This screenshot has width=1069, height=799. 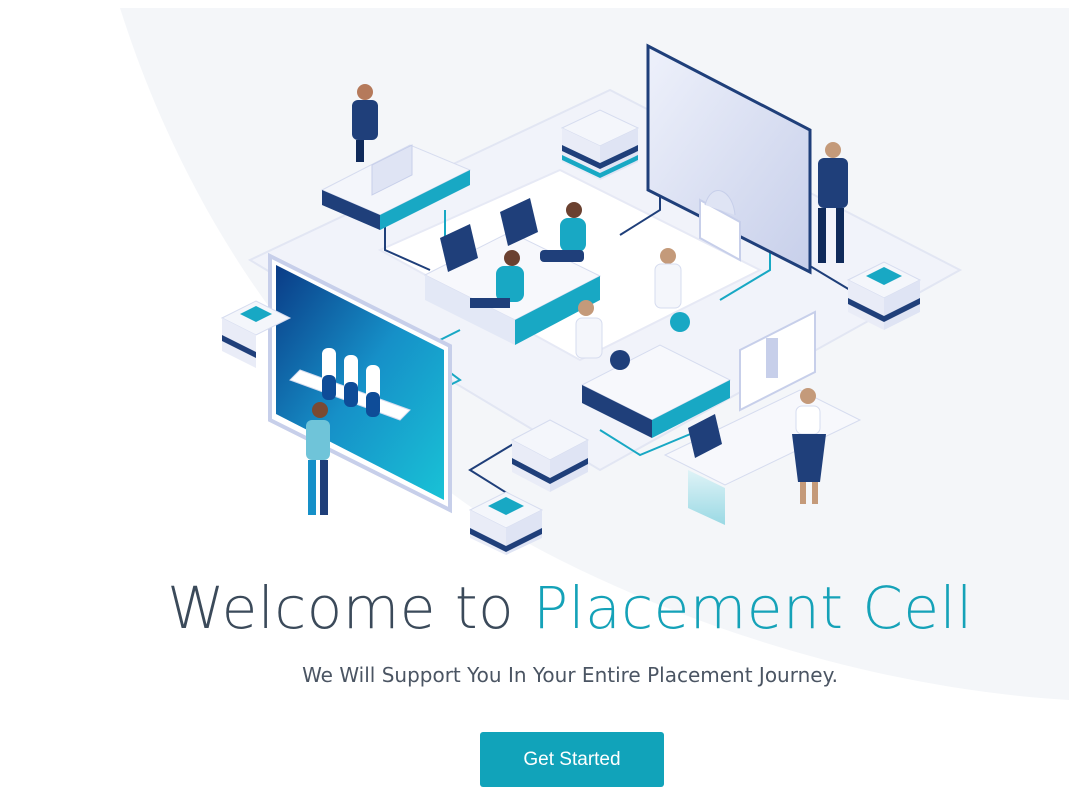 What do you see at coordinates (572, 759) in the screenshot?
I see `get-started-button: Get Started` at bounding box center [572, 759].